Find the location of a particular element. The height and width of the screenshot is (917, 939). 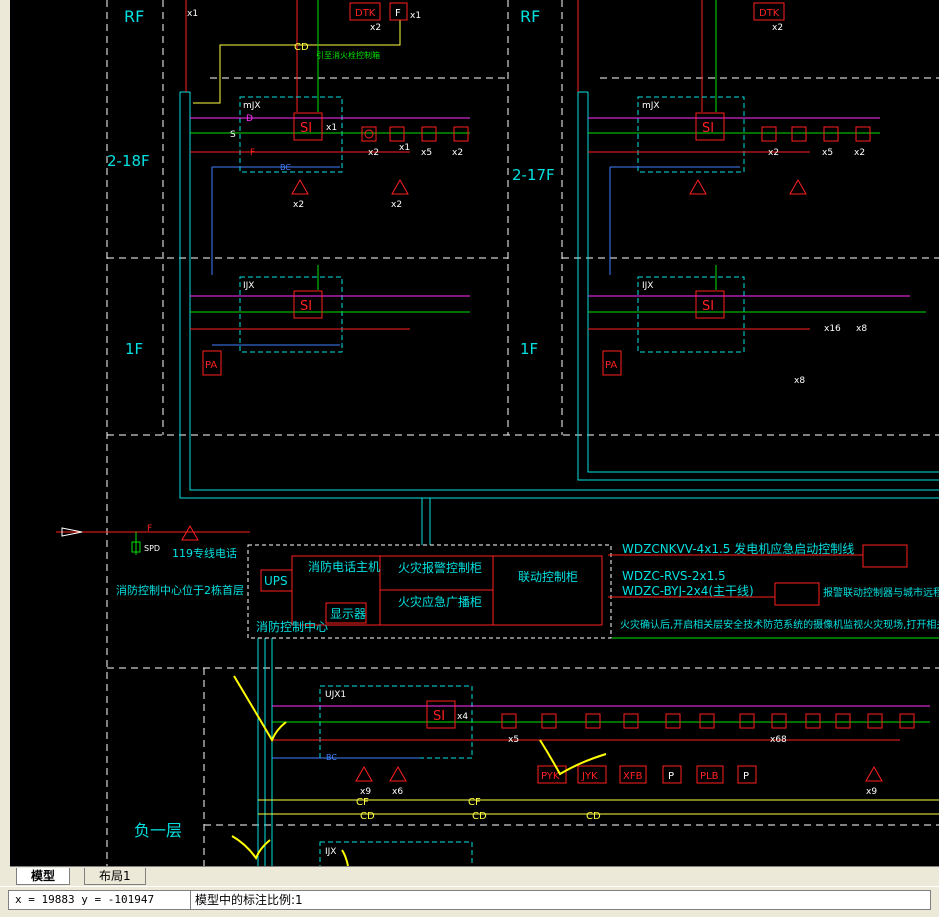

line-tag: D is located at coordinates (249, 119).